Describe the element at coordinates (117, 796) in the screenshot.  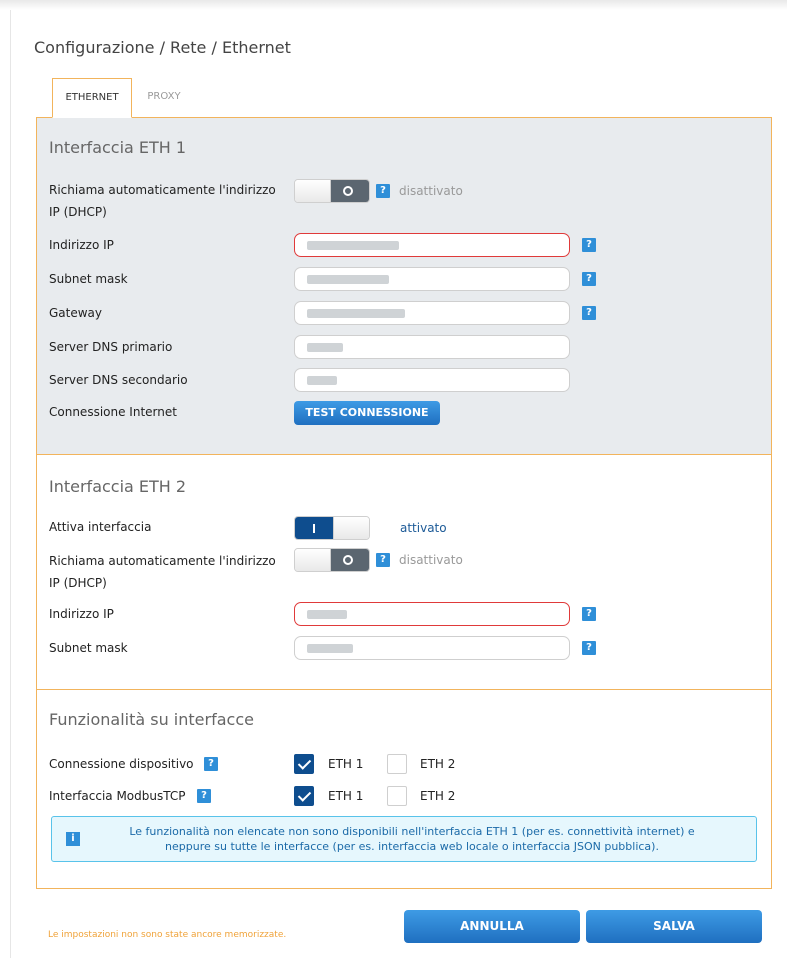
I see `modbus-label: Interfaccia ModbusTCP` at that location.